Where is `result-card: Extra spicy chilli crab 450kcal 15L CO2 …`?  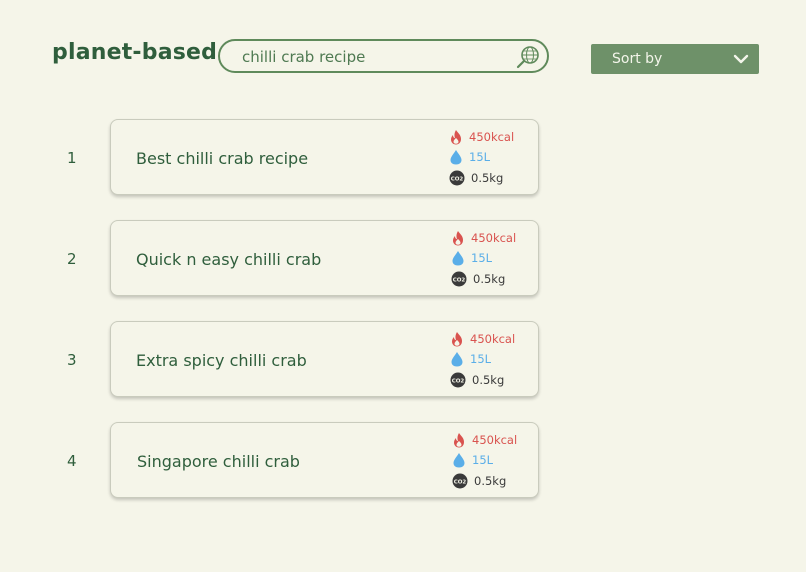 result-card: Extra spicy chilli crab 450kcal 15L CO2 … is located at coordinates (324, 359).